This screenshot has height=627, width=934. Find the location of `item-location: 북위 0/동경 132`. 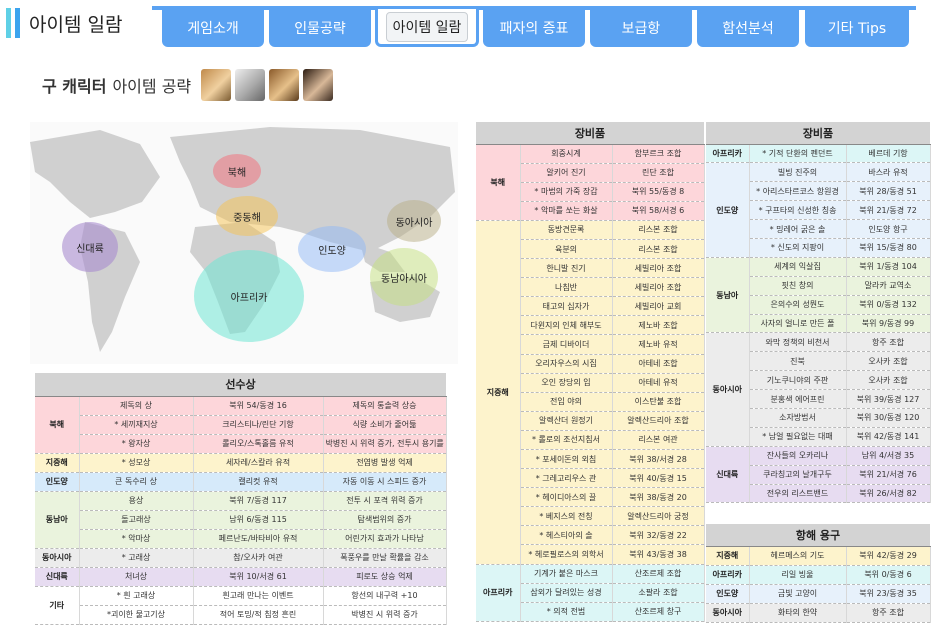

item-location: 북위 0/동경 132 is located at coordinates (888, 305).